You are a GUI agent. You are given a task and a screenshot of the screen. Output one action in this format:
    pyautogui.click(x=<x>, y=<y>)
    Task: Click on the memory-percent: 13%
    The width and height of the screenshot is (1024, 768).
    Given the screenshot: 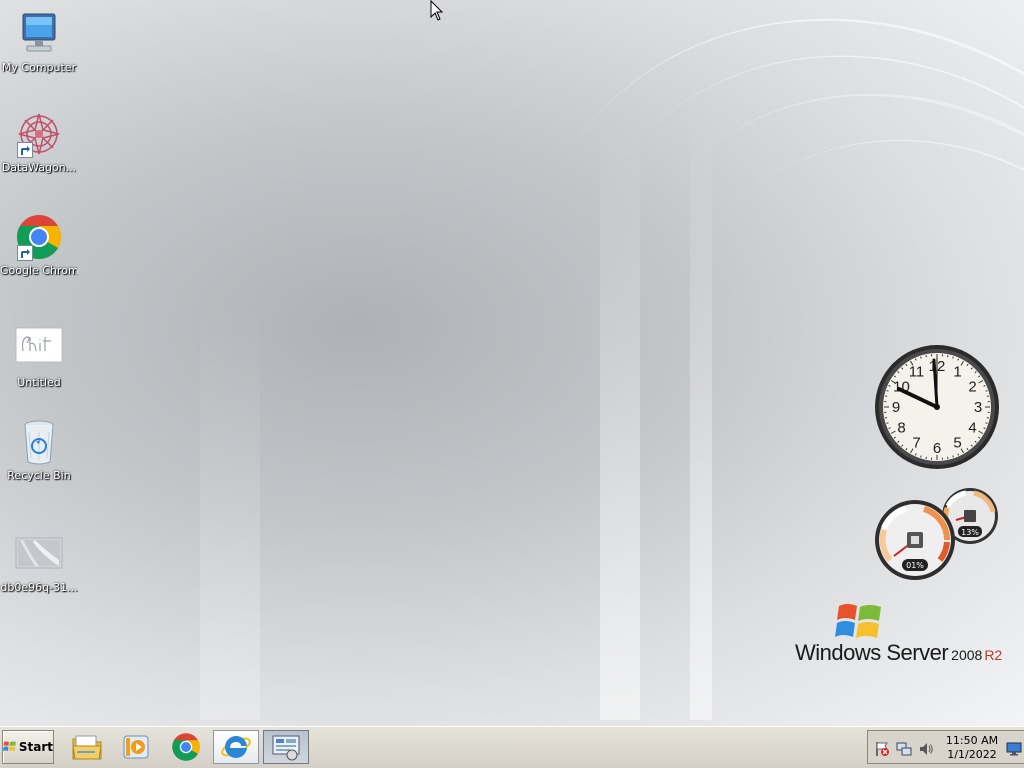 What is the action you would take?
    pyautogui.click(x=970, y=532)
    